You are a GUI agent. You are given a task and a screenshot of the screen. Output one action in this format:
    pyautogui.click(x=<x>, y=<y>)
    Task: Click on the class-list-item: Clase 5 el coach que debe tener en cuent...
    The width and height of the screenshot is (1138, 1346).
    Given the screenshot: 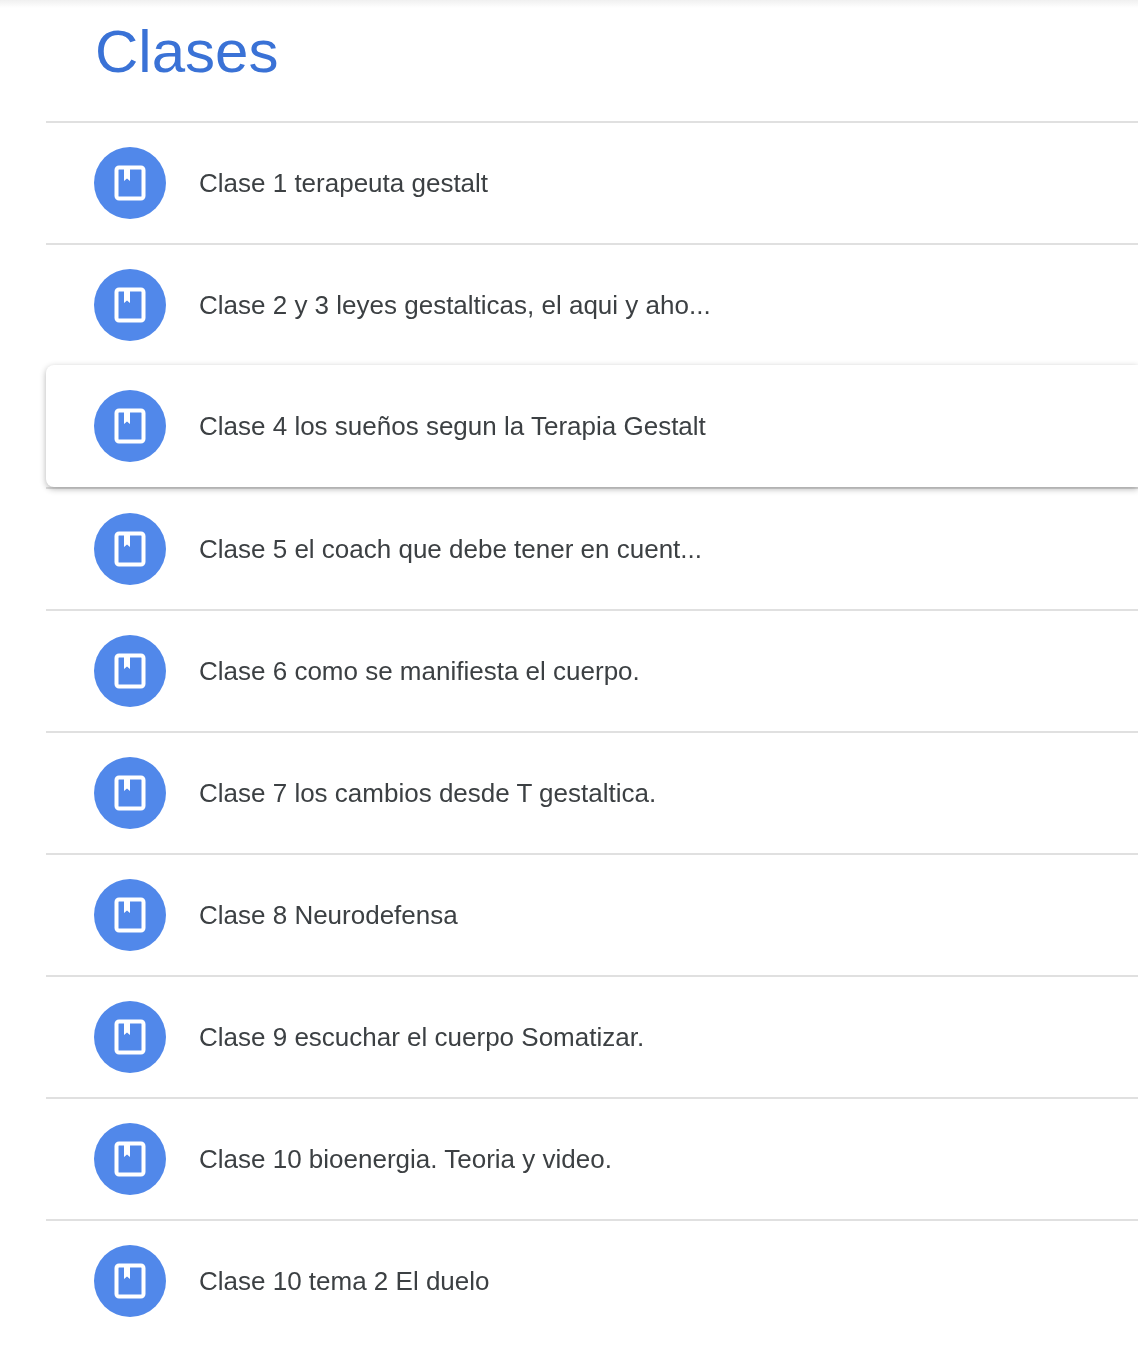 What is the action you would take?
    pyautogui.click(x=592, y=548)
    